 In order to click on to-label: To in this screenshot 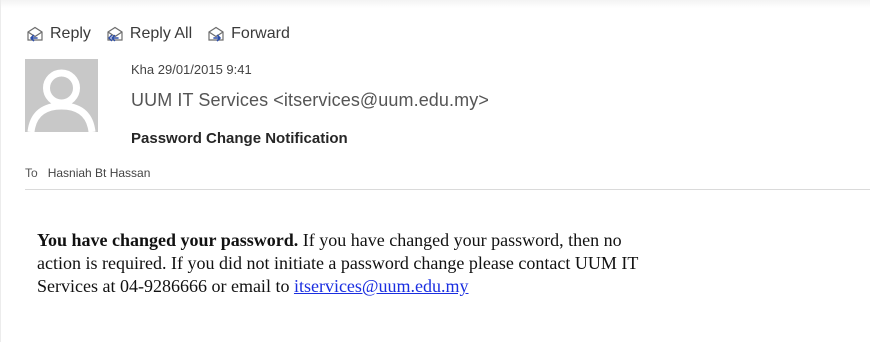, I will do `click(31, 173)`.